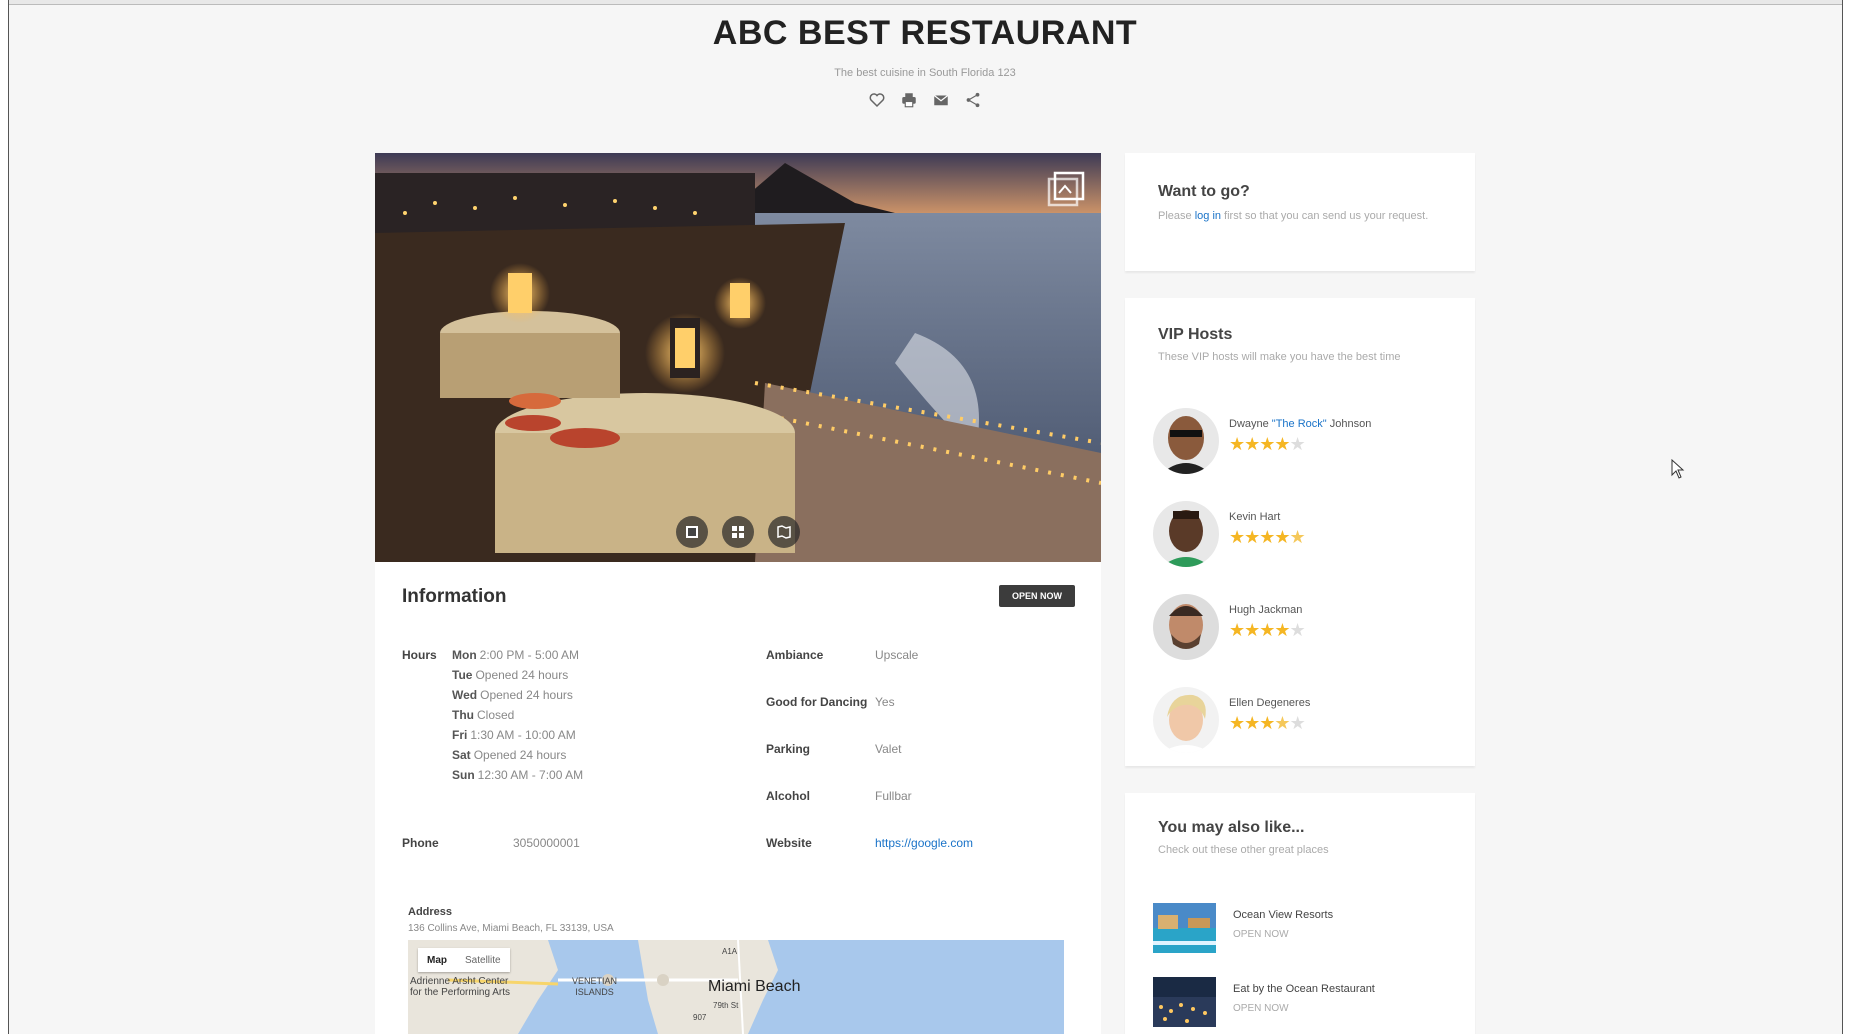  I want to click on website-label: Website, so click(789, 843).